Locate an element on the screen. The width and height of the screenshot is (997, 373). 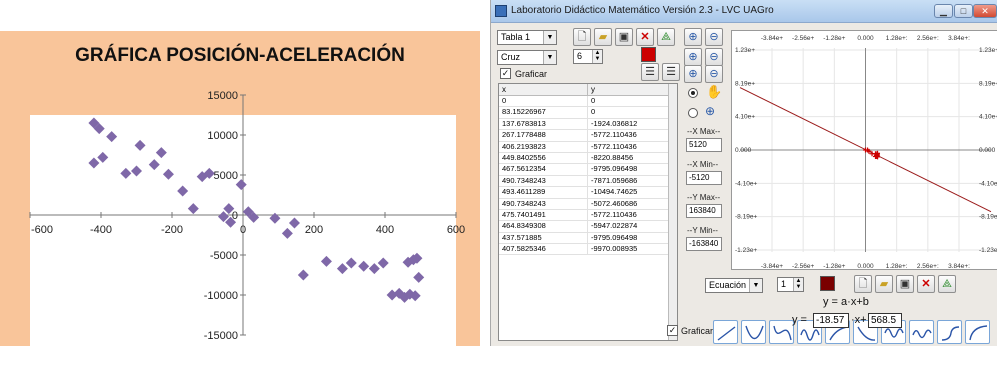
graph-y-label-left: 0.000 is located at coordinates (743, 150).